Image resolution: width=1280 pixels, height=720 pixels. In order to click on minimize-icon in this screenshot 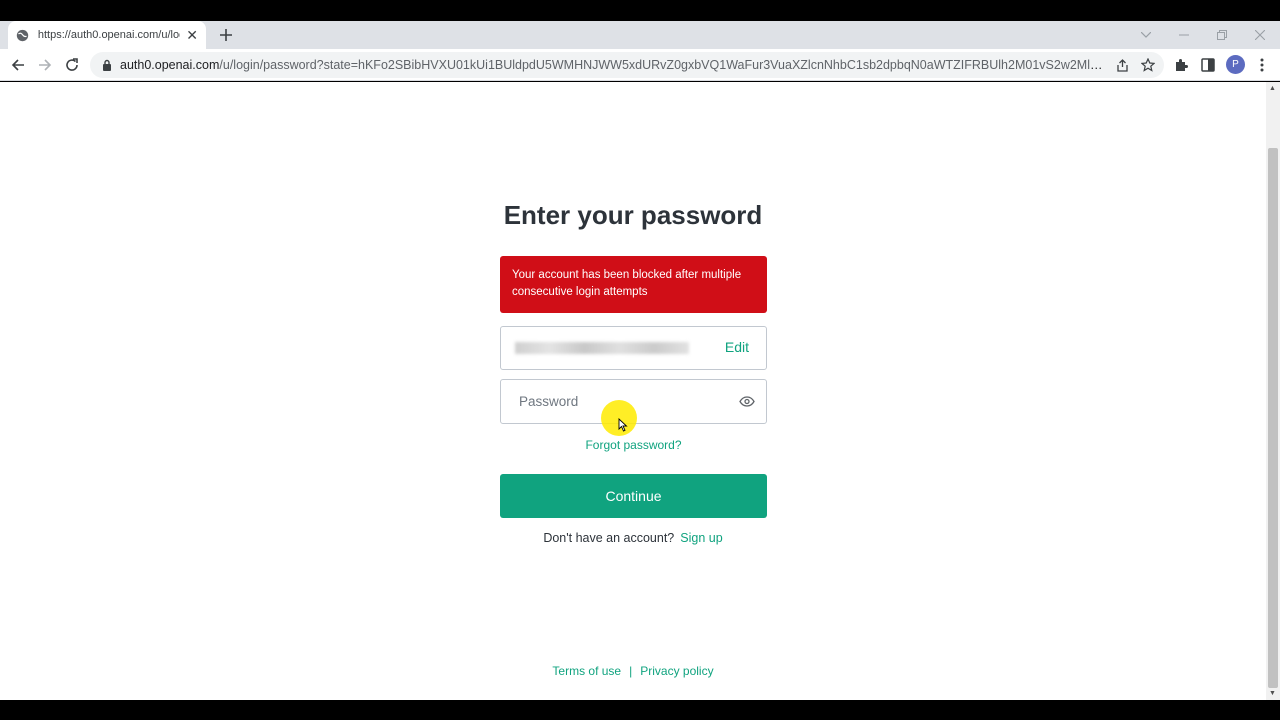, I will do `click(1184, 35)`.